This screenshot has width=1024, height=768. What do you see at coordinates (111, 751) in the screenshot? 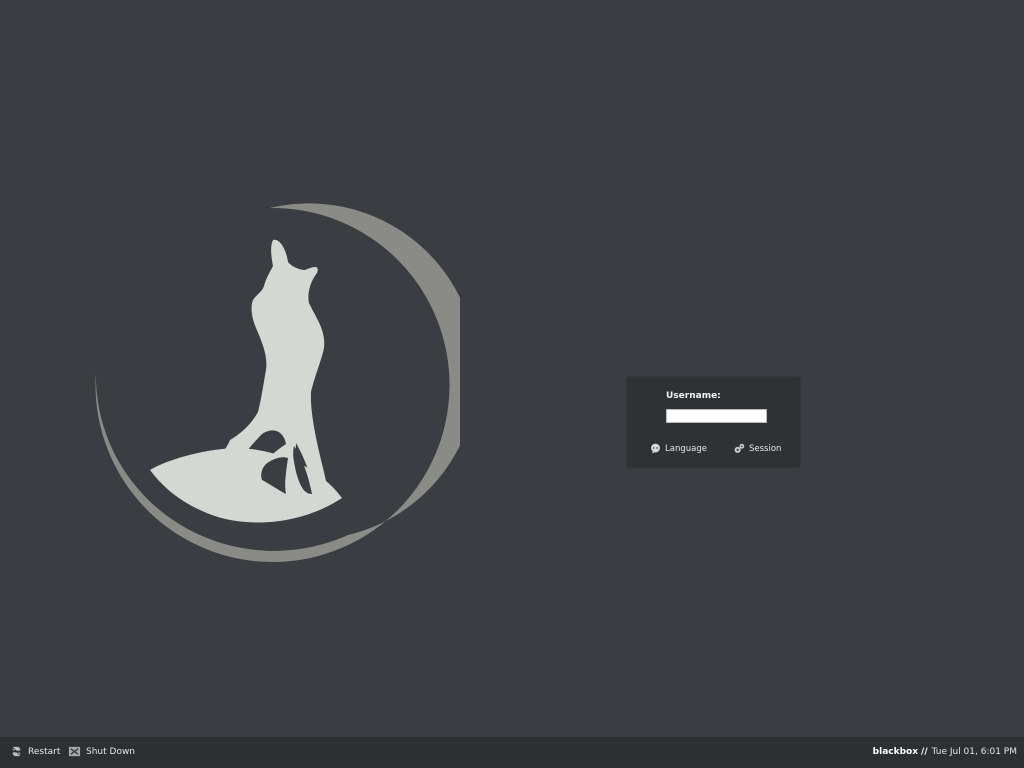
I see `shutdown-label: Shut Down` at bounding box center [111, 751].